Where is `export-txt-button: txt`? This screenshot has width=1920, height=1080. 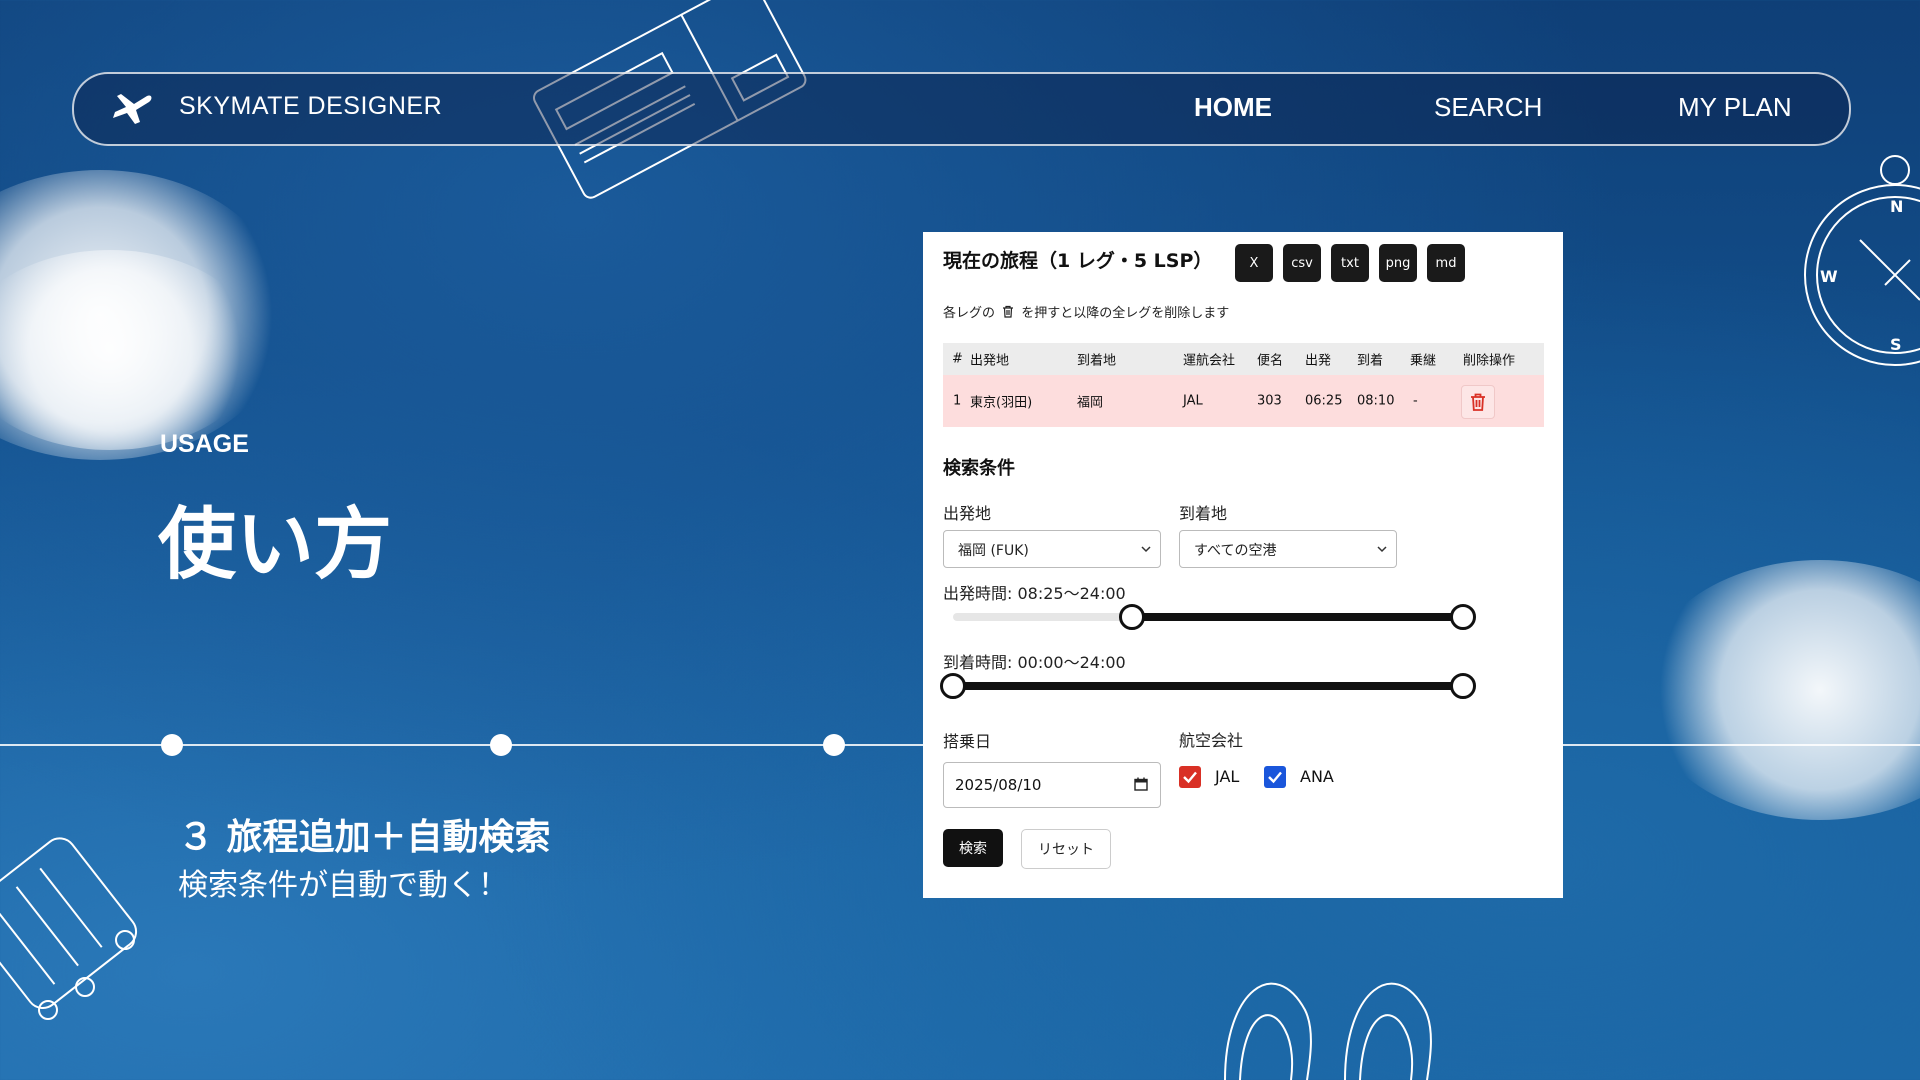
export-txt-button: txt is located at coordinates (1350, 263).